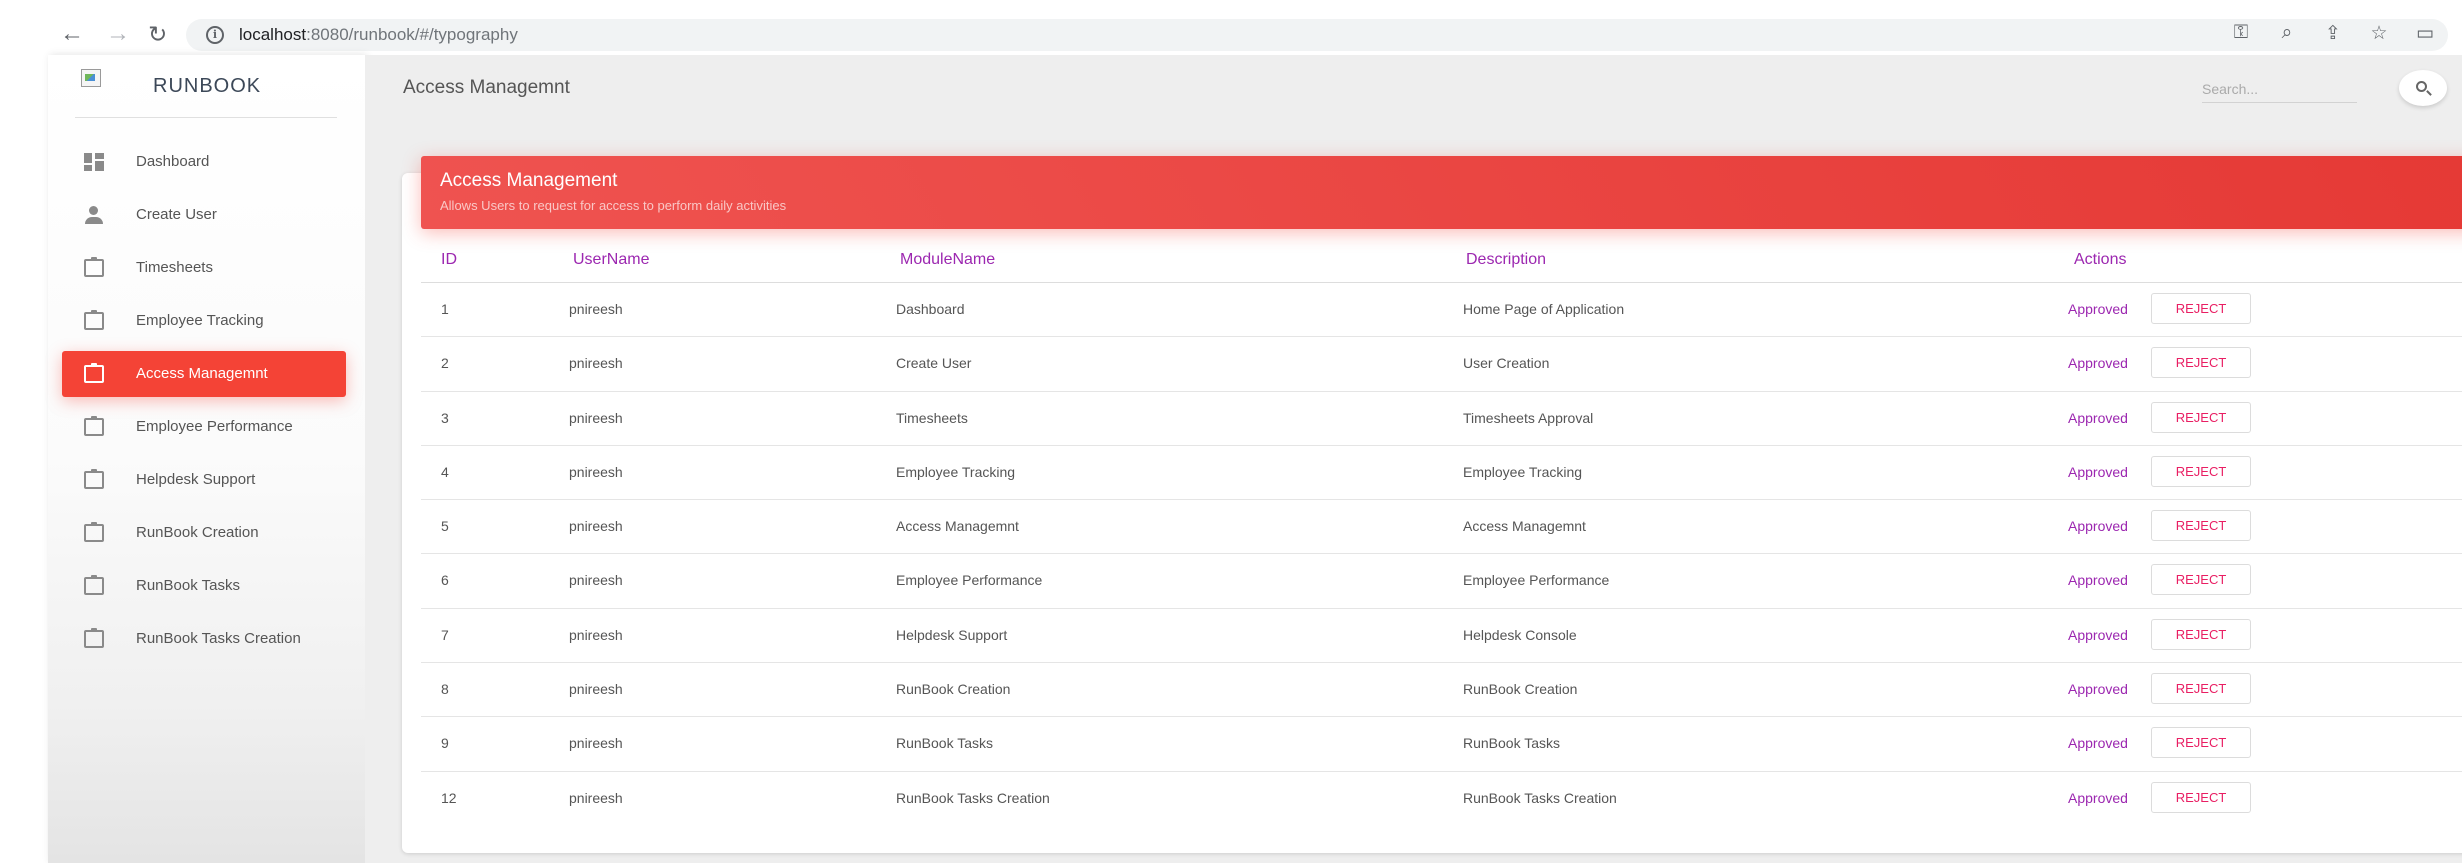 The image size is (2462, 863). I want to click on cell-description: RunBook Creation, so click(1520, 689).